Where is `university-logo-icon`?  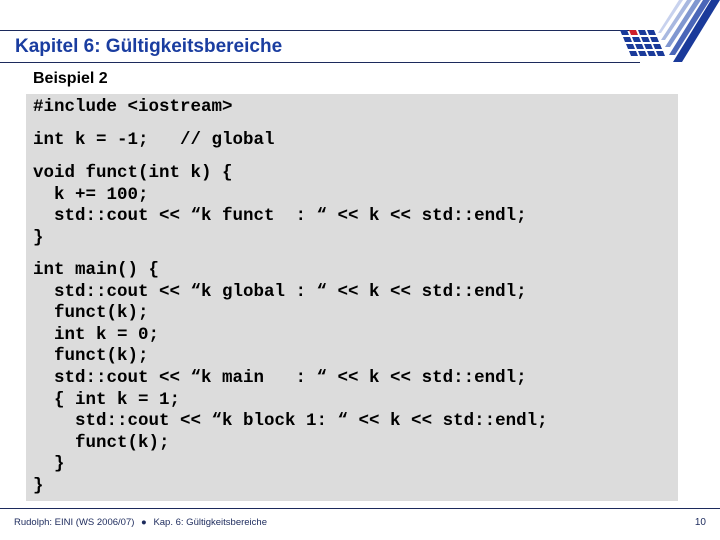 university-logo-icon is located at coordinates (670, 31).